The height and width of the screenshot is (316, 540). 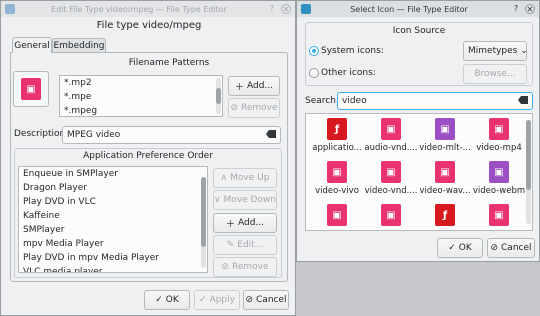 What do you see at coordinates (245, 200) in the screenshot?
I see `move-down-button: ∨ Move Down` at bounding box center [245, 200].